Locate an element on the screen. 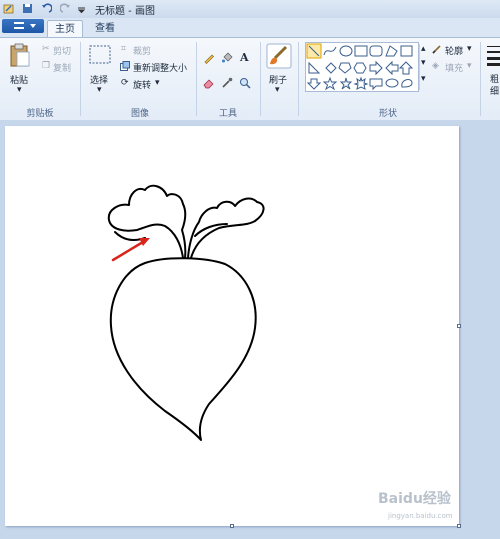 The image size is (500, 539). magnifier-icon is located at coordinates (245, 83).